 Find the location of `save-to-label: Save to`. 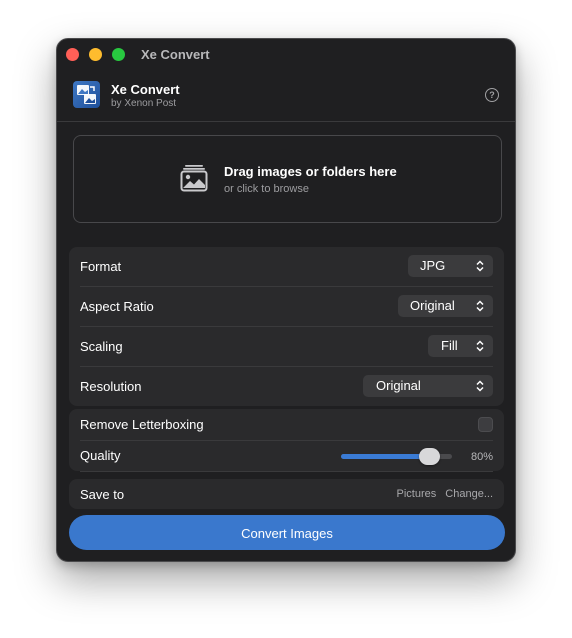

save-to-label: Save to is located at coordinates (102, 494).